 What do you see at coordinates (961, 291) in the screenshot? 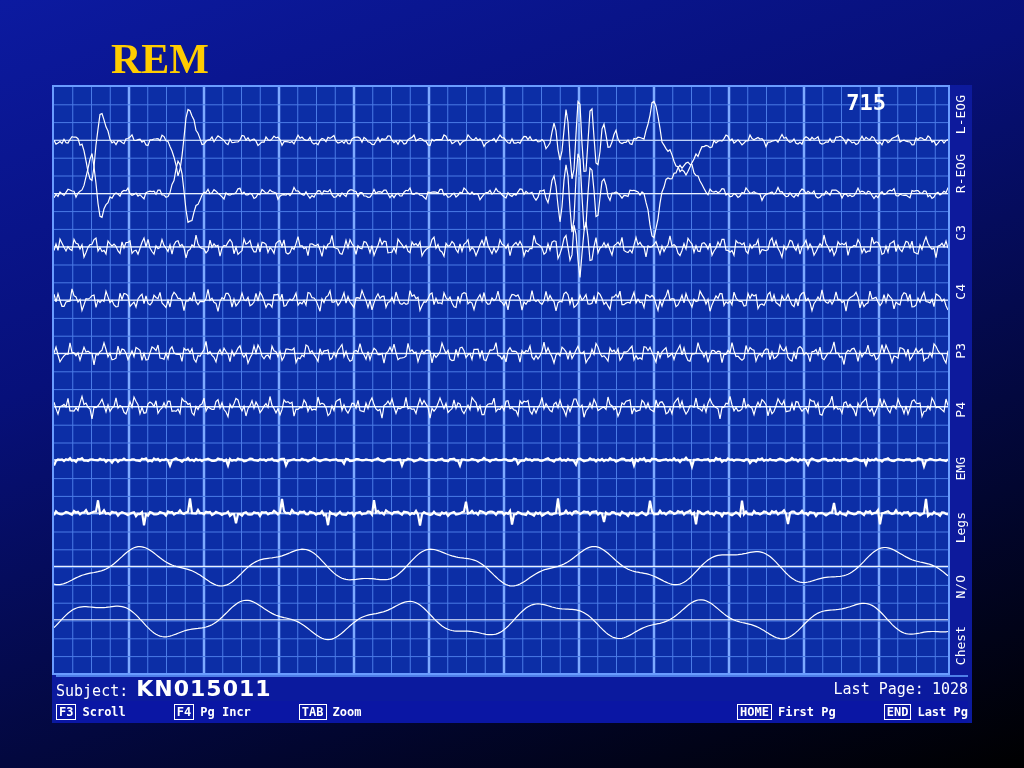
I see `channel-label: C4` at bounding box center [961, 291].